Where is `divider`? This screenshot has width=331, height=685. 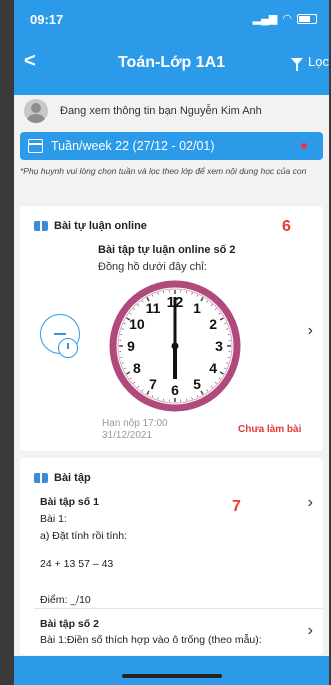 divider is located at coordinates (178, 608).